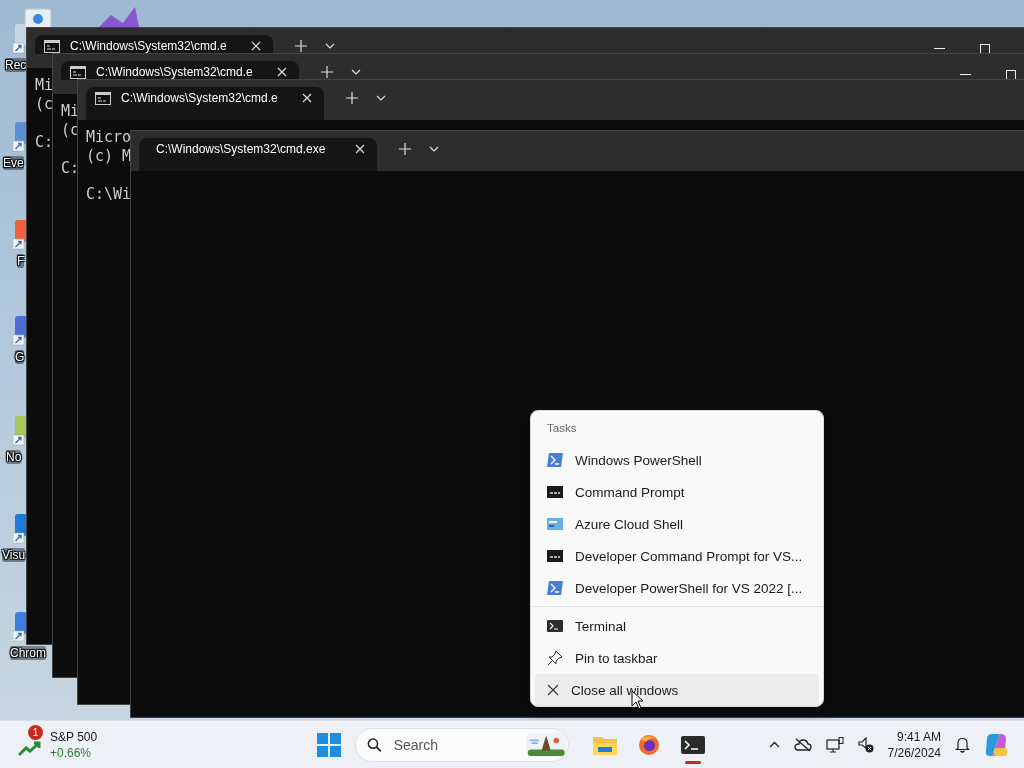  What do you see at coordinates (677, 690) in the screenshot?
I see `menu-item: Close all windows` at bounding box center [677, 690].